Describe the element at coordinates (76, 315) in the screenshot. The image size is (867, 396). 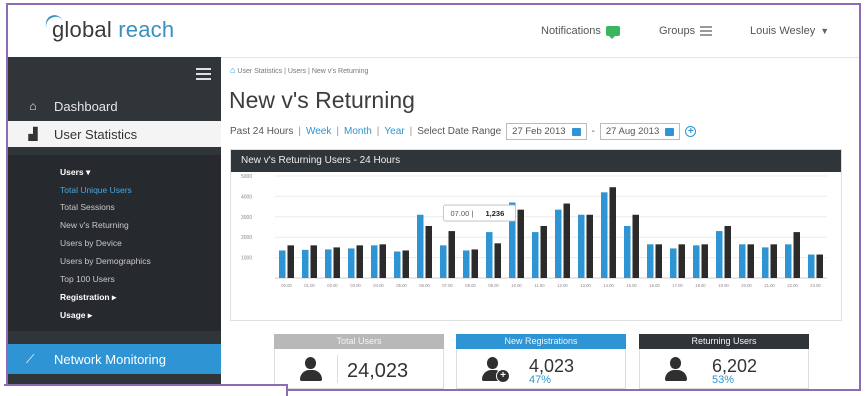
I see `subnav-usage: Usage ▸` at that location.